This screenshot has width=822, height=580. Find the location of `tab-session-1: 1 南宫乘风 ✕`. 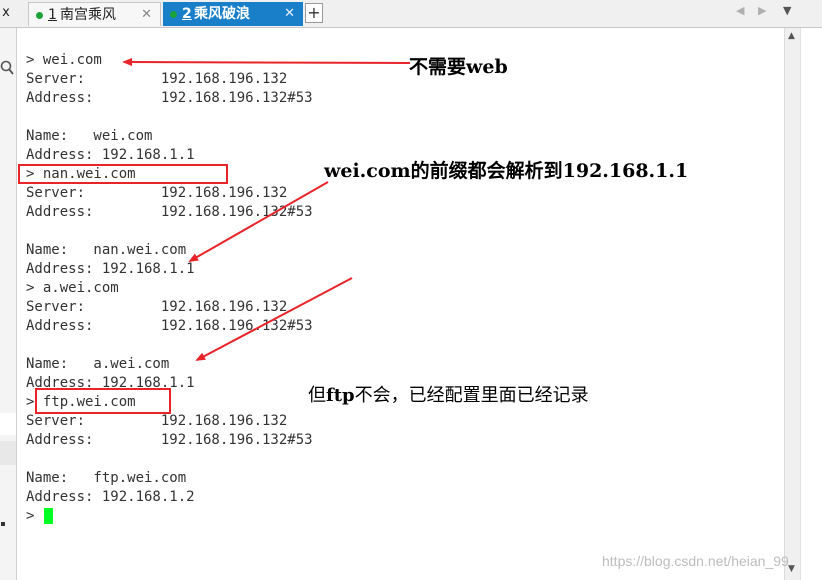

tab-session-1: 1 南宫乘风 ✕ is located at coordinates (94, 14).